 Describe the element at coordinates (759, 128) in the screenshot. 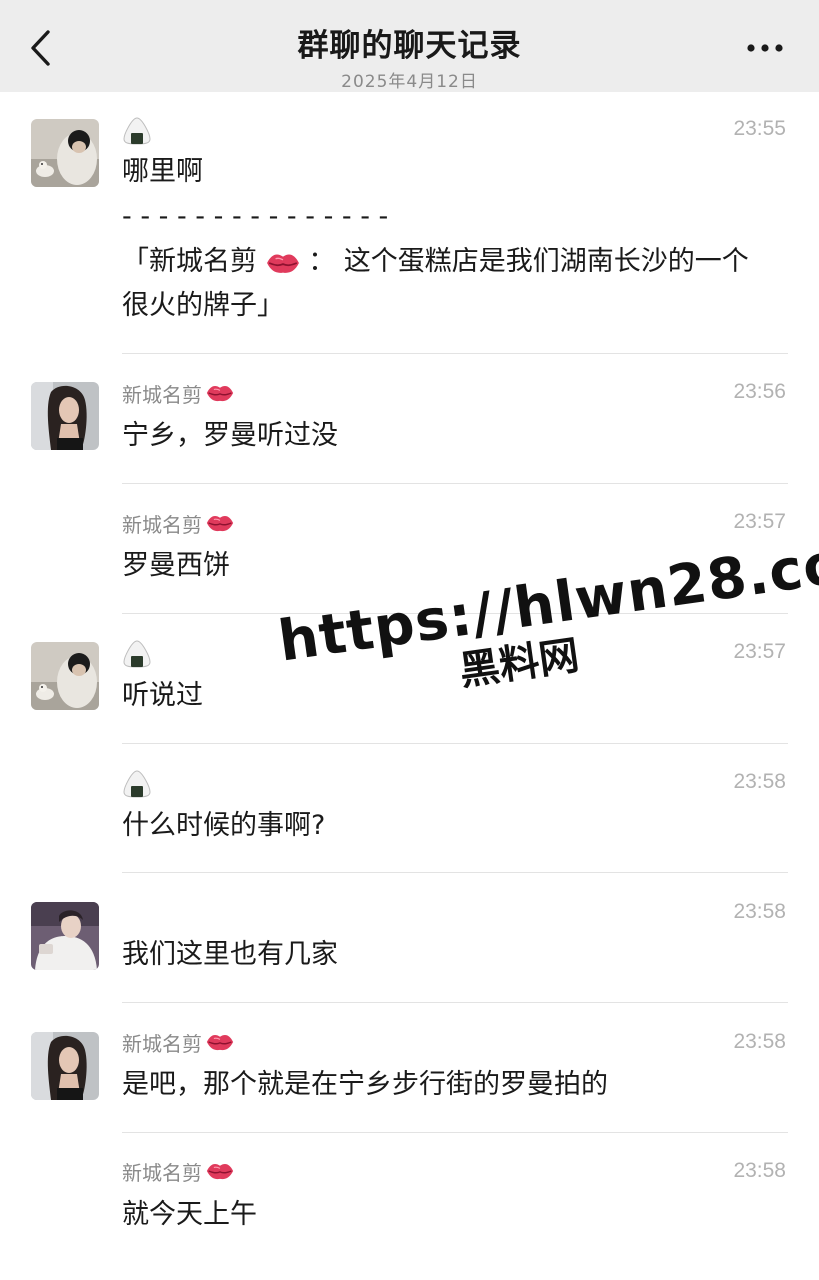

I see `message-time: 23:55` at that location.